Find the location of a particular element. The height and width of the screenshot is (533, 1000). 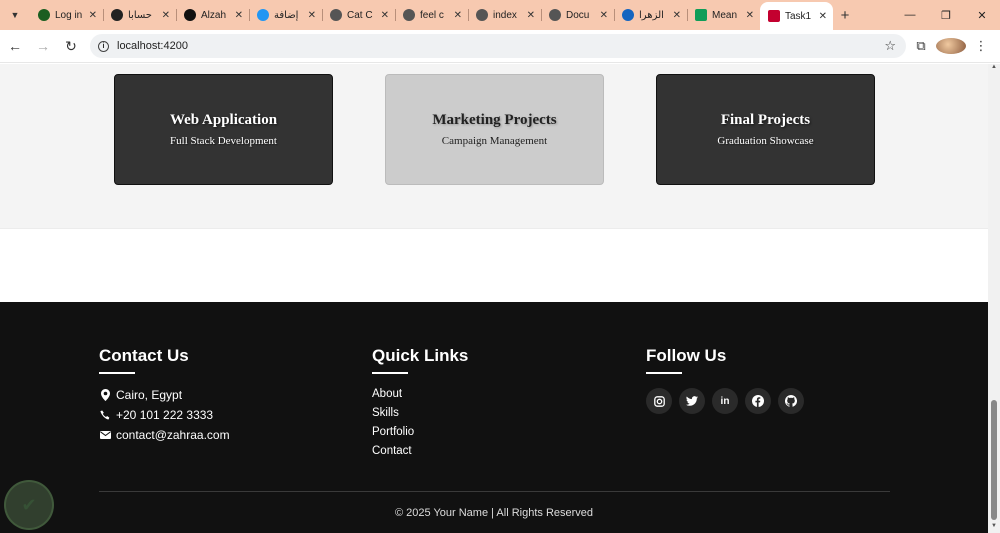

linkedin-icon: in is located at coordinates (725, 401).